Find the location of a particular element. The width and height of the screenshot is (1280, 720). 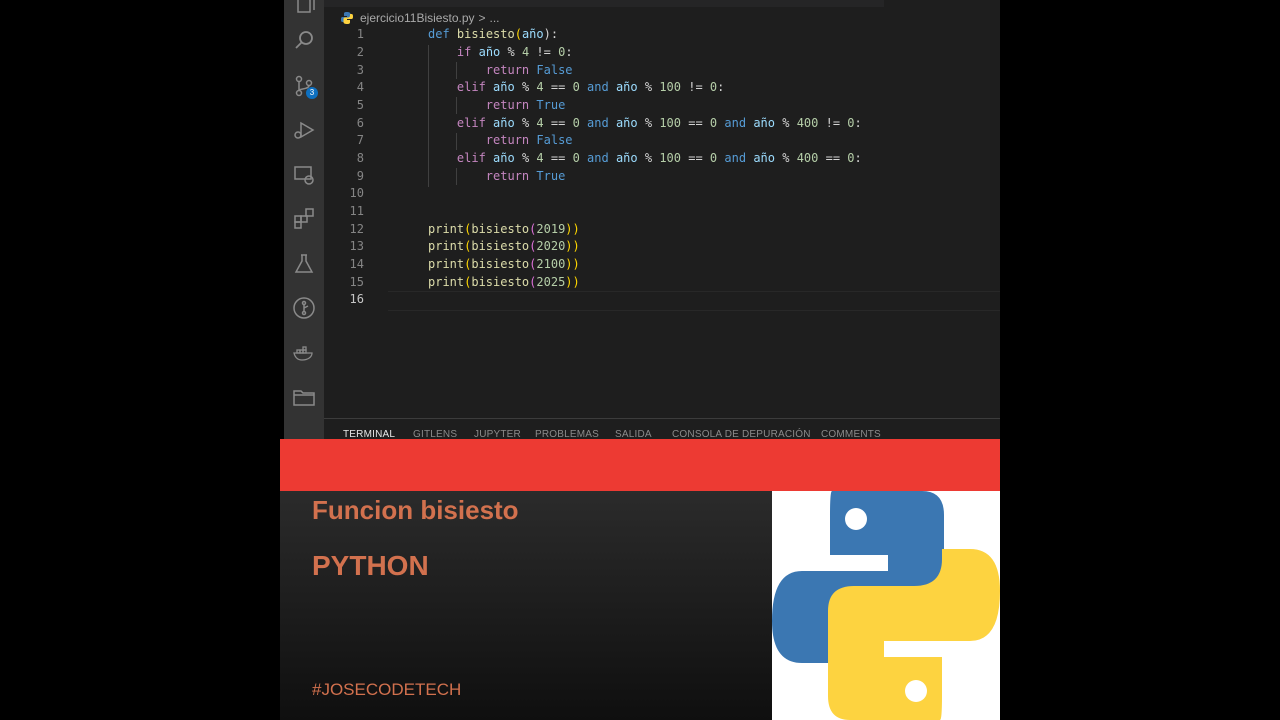

docker-icon is located at coordinates (304, 352).